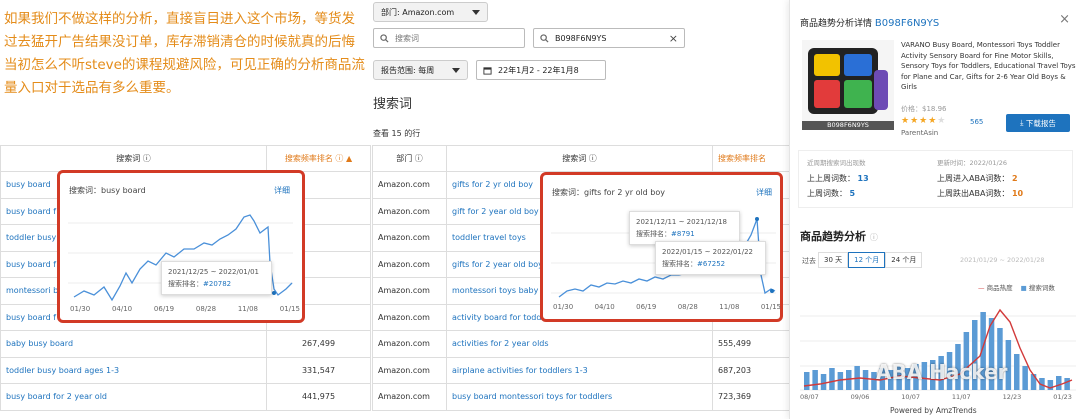 The height and width of the screenshot is (419, 1080). What do you see at coordinates (409, 158) in the screenshot?
I see `column-header-department: 部门 ⓘ` at bounding box center [409, 158].